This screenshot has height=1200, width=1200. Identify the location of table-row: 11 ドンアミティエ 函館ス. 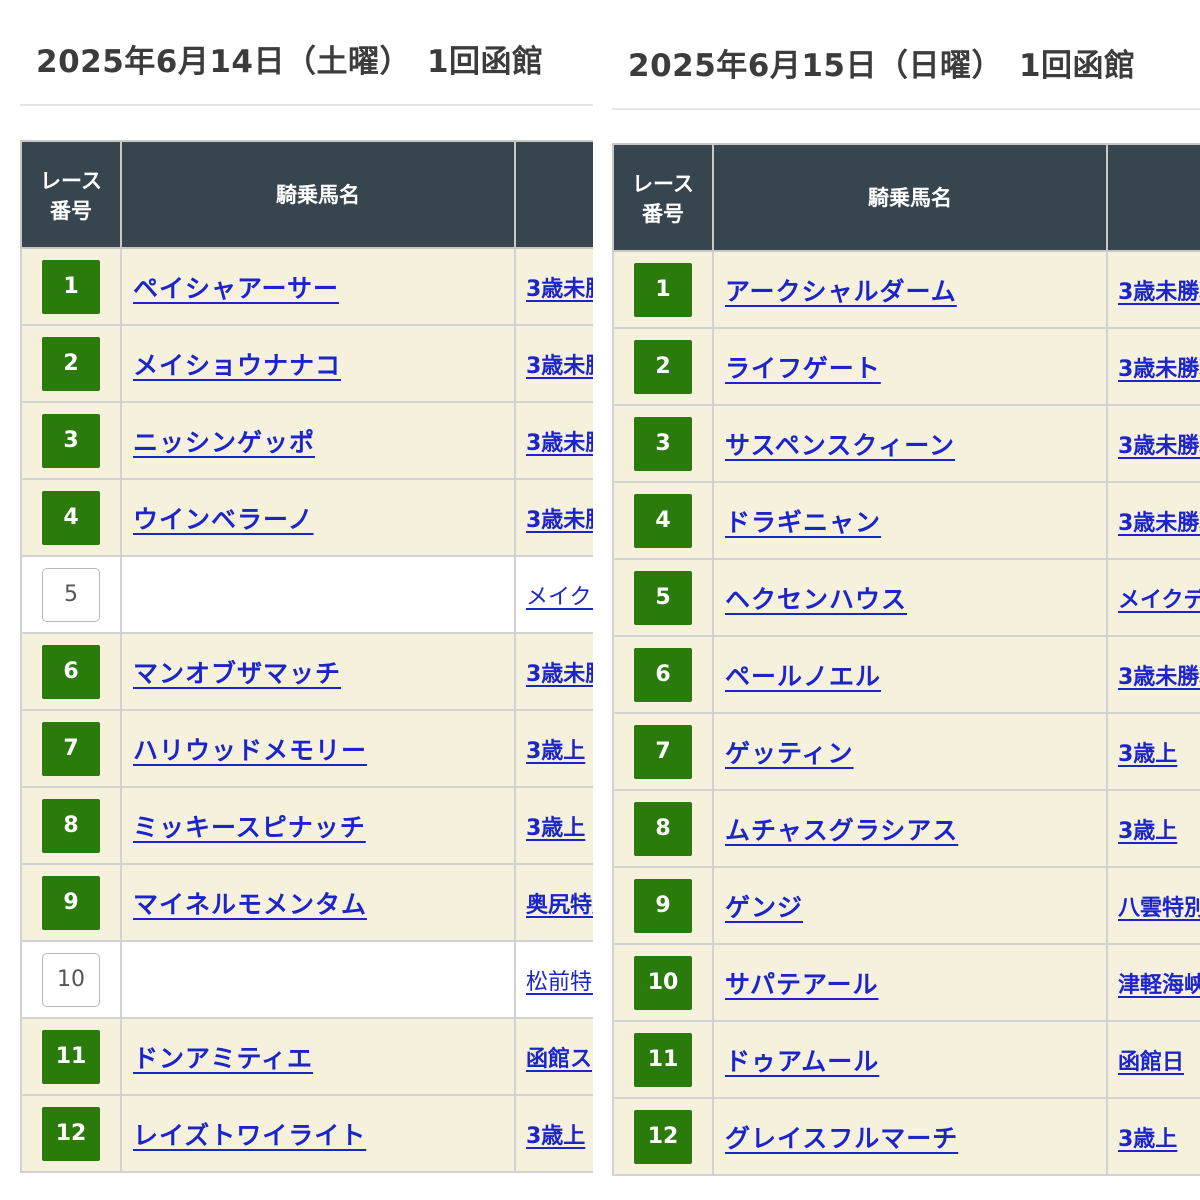
(306, 1056).